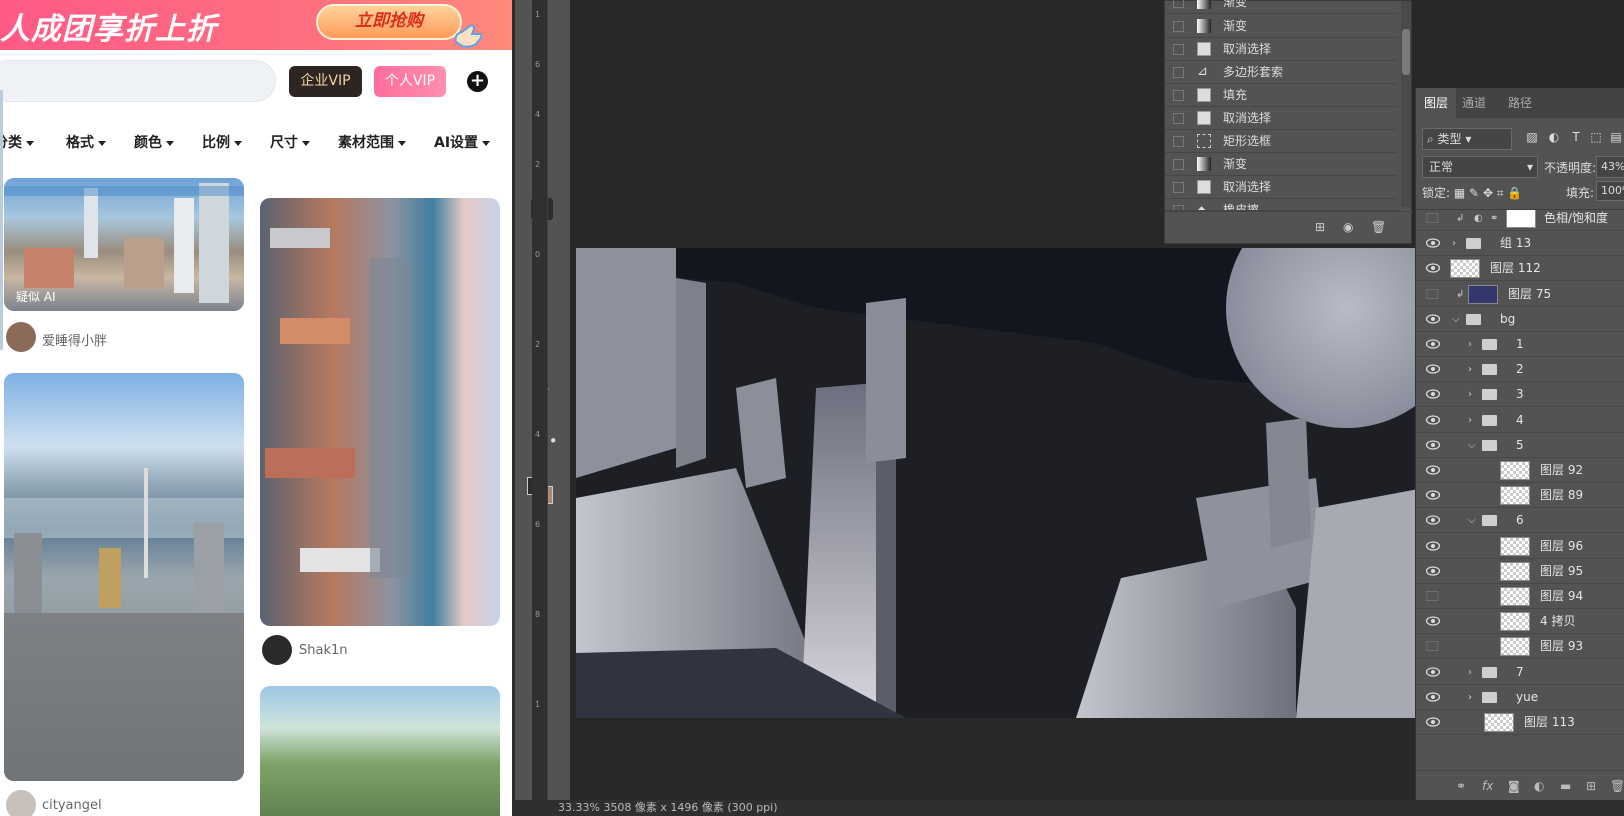 This screenshot has height=816, width=1624. I want to click on layer-group-row: ⌵ 6, so click(1520, 521).